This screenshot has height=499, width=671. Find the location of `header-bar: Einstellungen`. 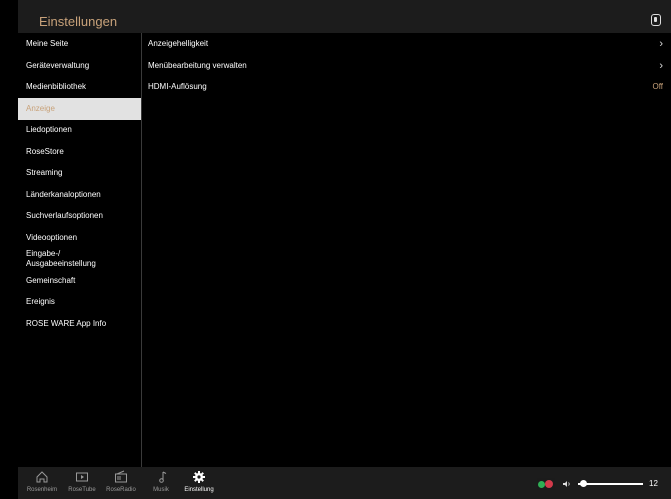

header-bar: Einstellungen is located at coordinates (344, 16).